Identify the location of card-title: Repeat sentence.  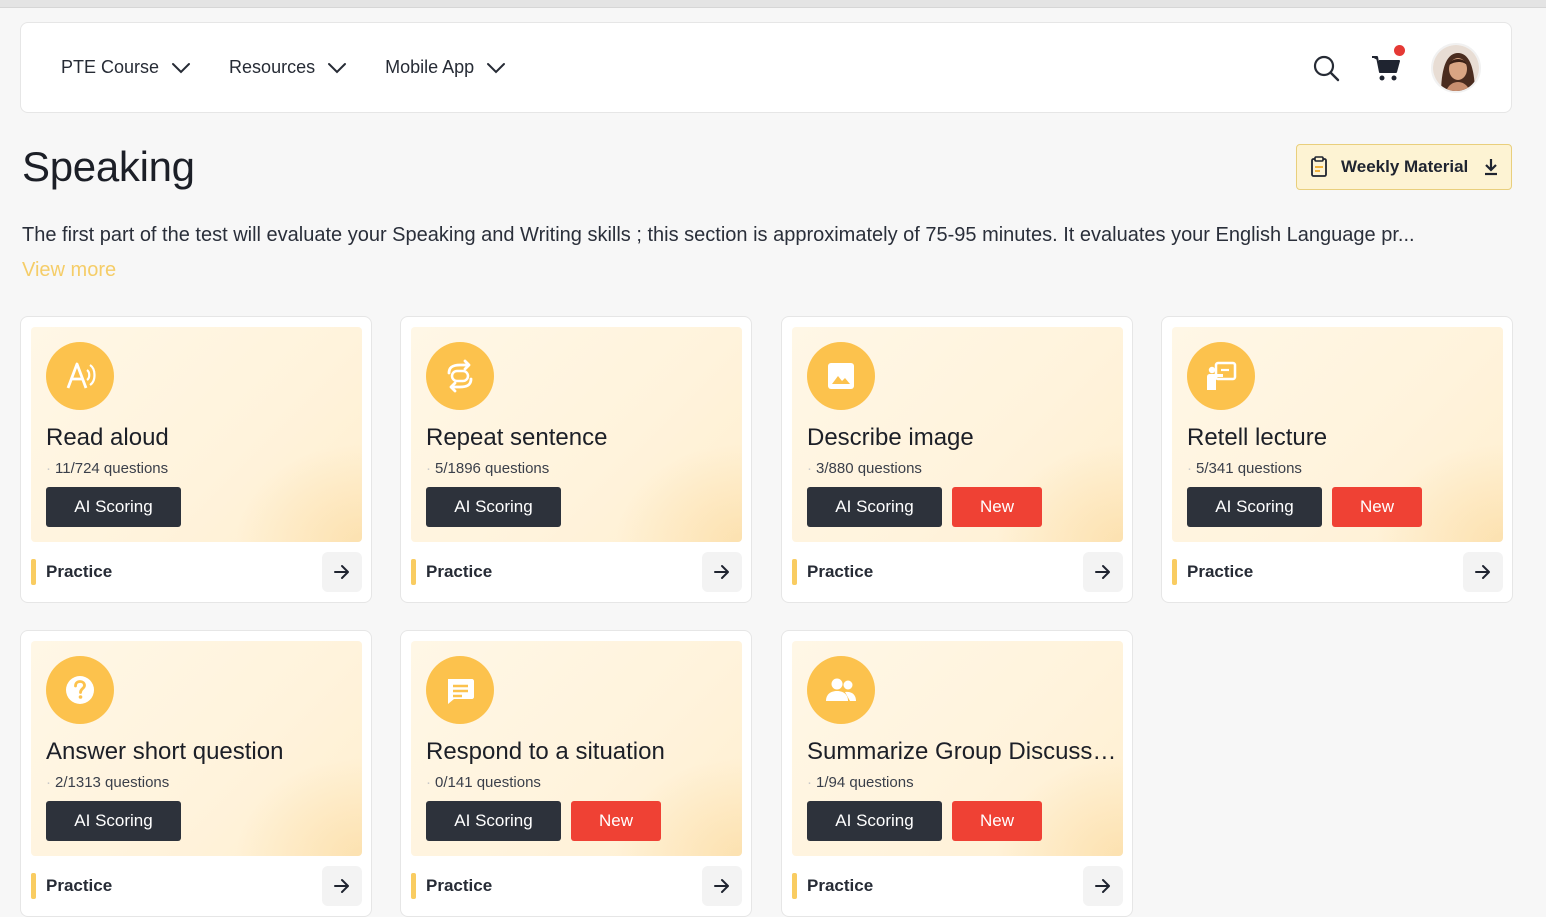
(517, 437).